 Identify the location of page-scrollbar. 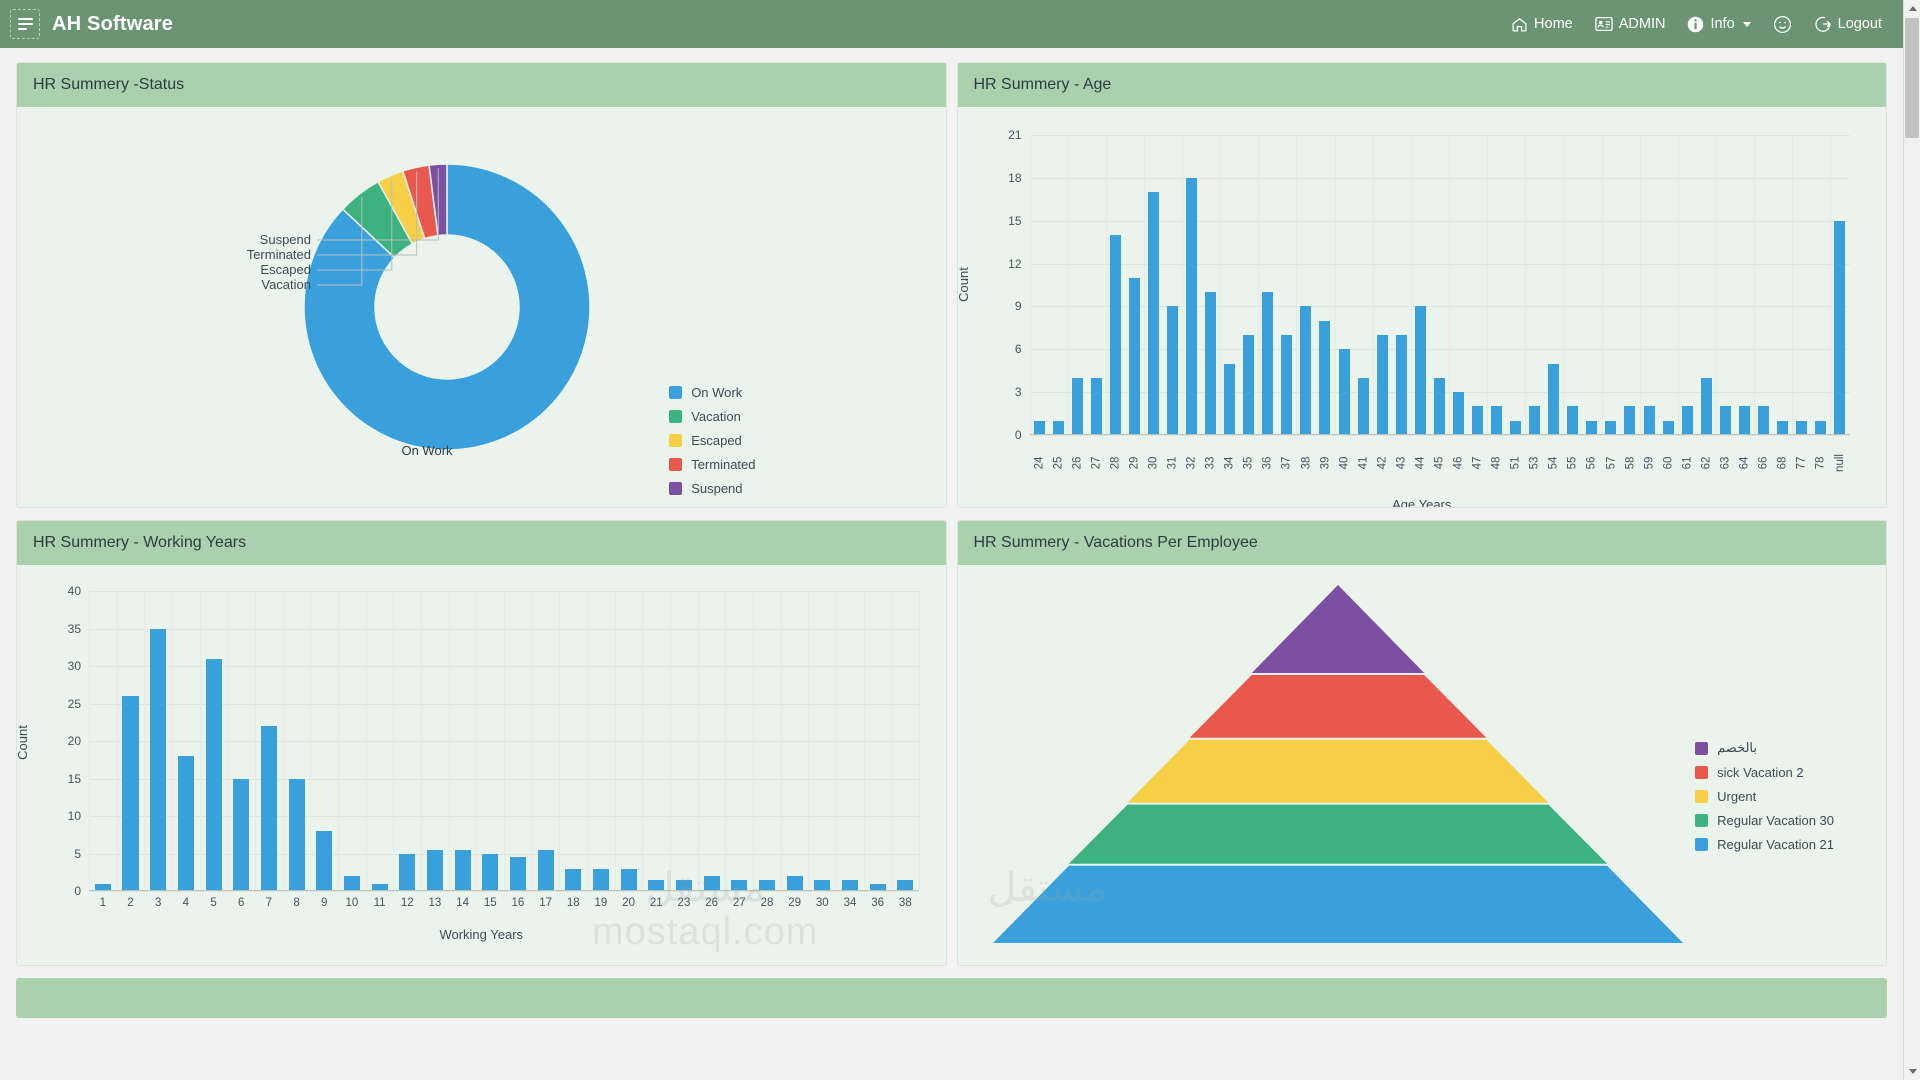
(1911, 540).